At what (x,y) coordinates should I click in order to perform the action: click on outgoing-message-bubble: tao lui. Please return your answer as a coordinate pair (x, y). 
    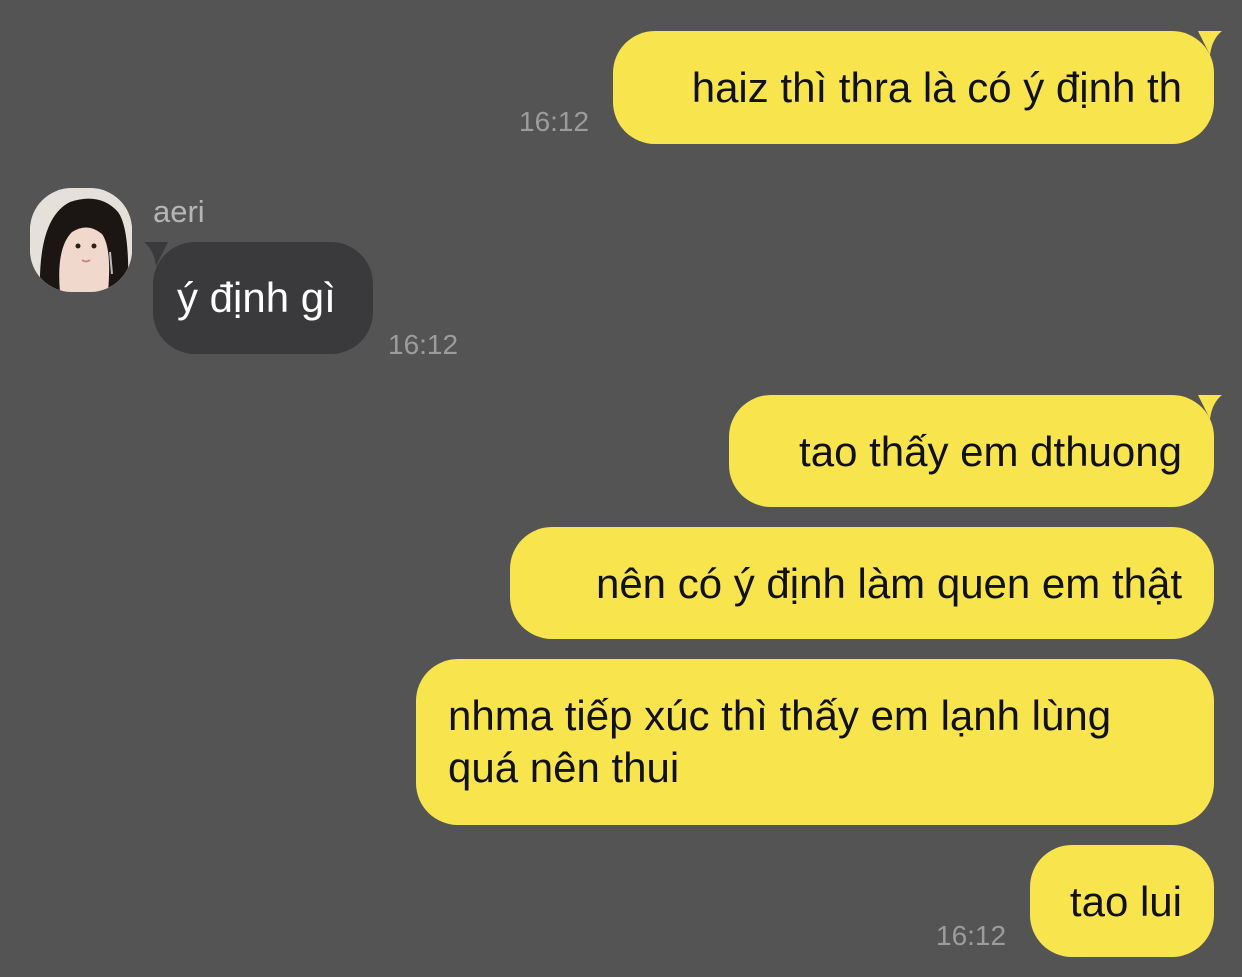
    Looking at the image, I should click on (1122, 901).